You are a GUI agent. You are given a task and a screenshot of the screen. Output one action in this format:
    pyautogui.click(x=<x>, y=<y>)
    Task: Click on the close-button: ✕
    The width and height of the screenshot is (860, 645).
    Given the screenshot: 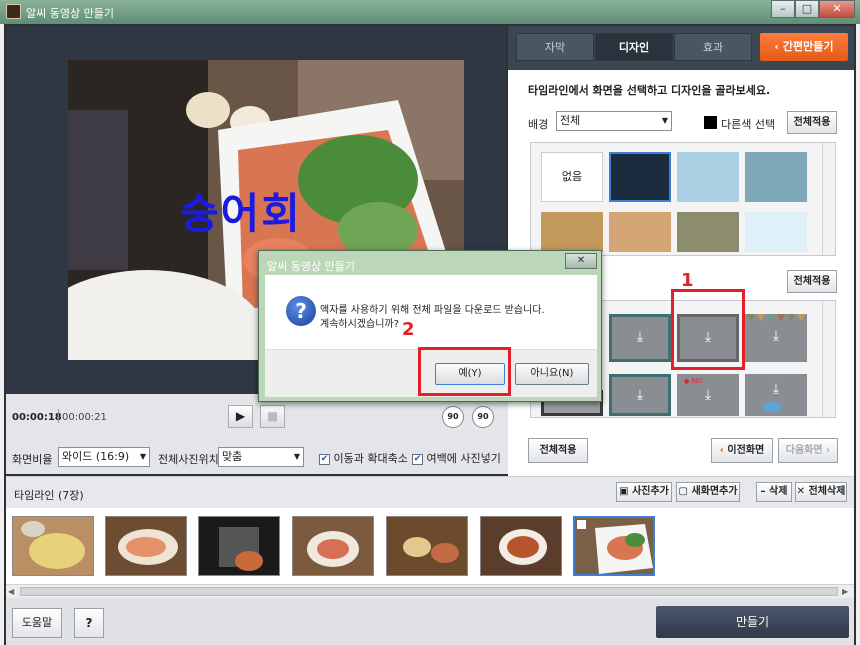 What is the action you would take?
    pyautogui.click(x=837, y=9)
    